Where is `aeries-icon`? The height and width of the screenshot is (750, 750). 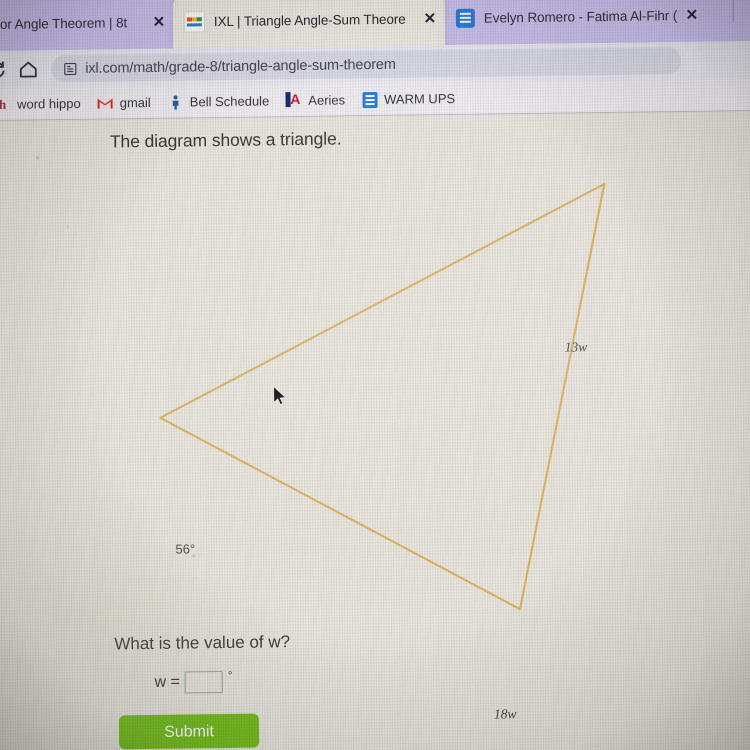 aeries-icon is located at coordinates (293, 100).